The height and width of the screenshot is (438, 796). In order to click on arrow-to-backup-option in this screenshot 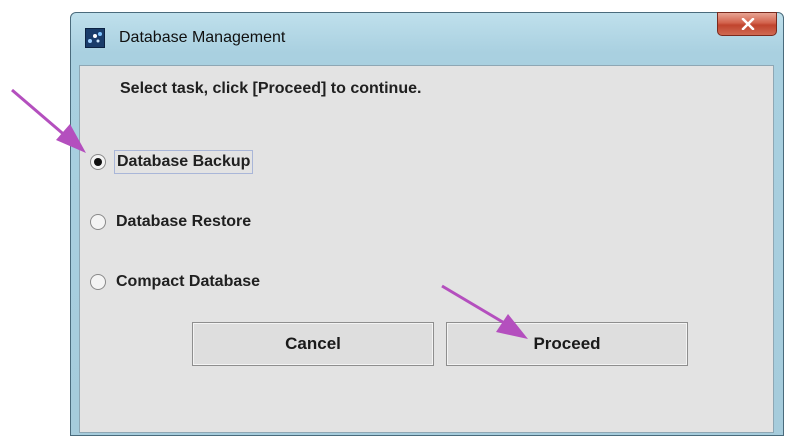, I will do `click(48, 120)`.